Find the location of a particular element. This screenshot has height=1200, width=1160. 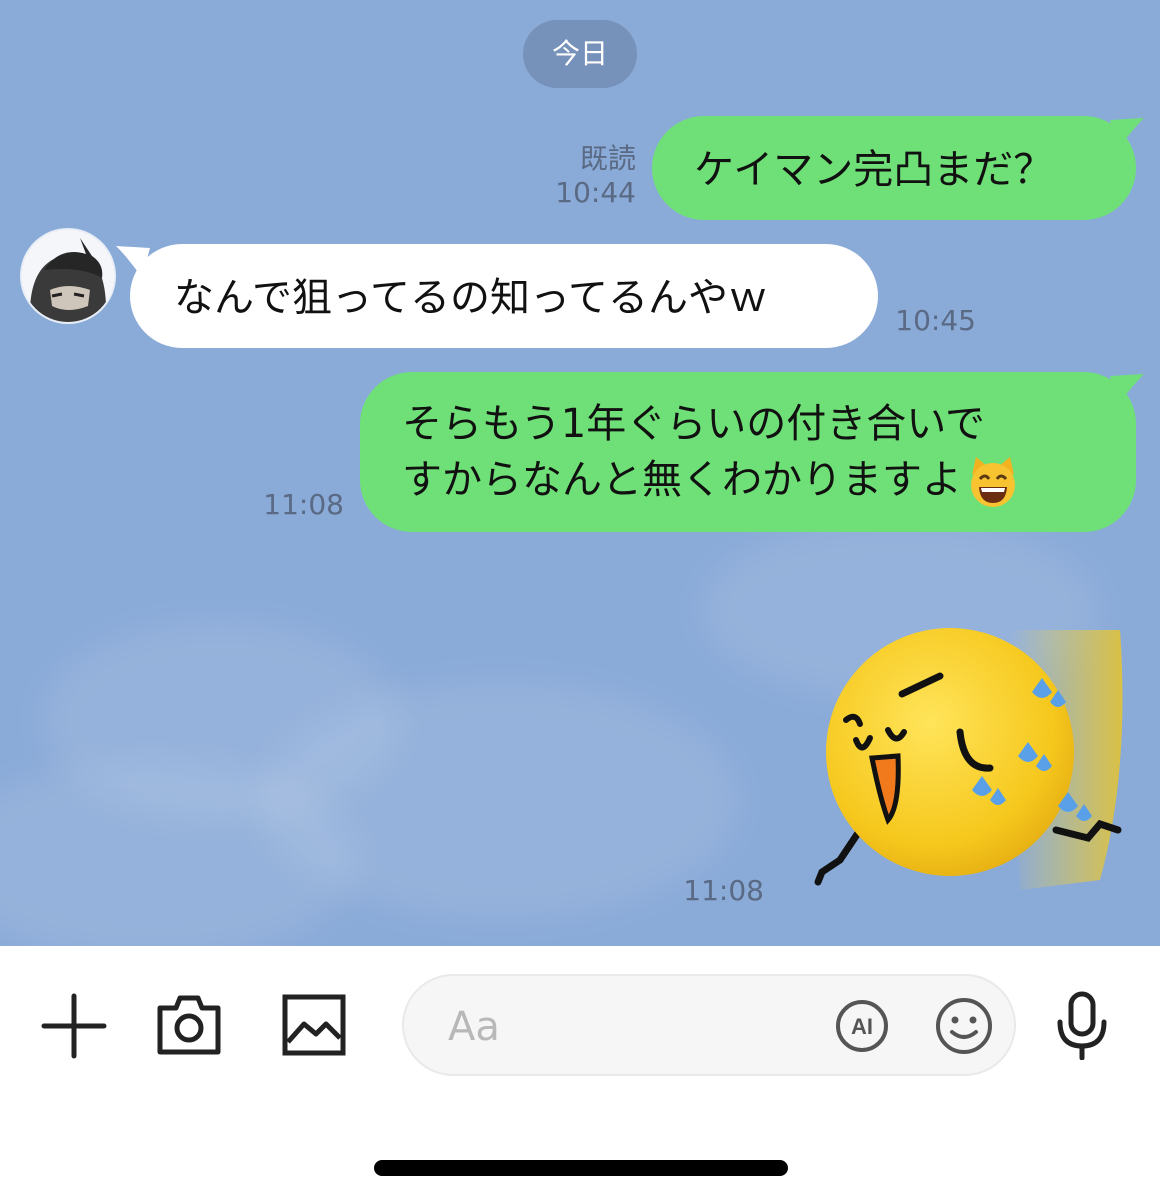

home-indicator is located at coordinates (581, 1168).